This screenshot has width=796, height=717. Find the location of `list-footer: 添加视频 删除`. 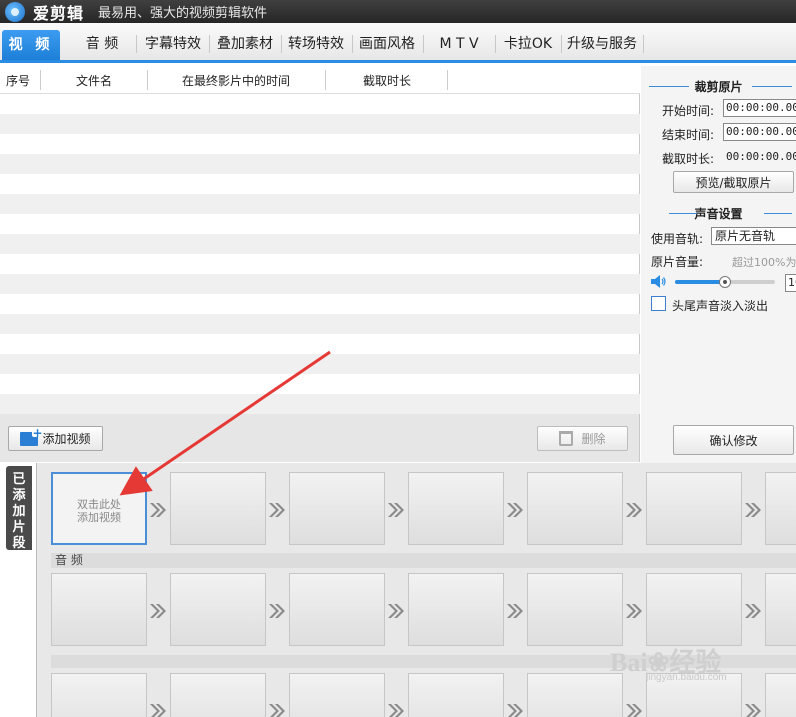

list-footer: 添加视频 删除 is located at coordinates (320, 438).